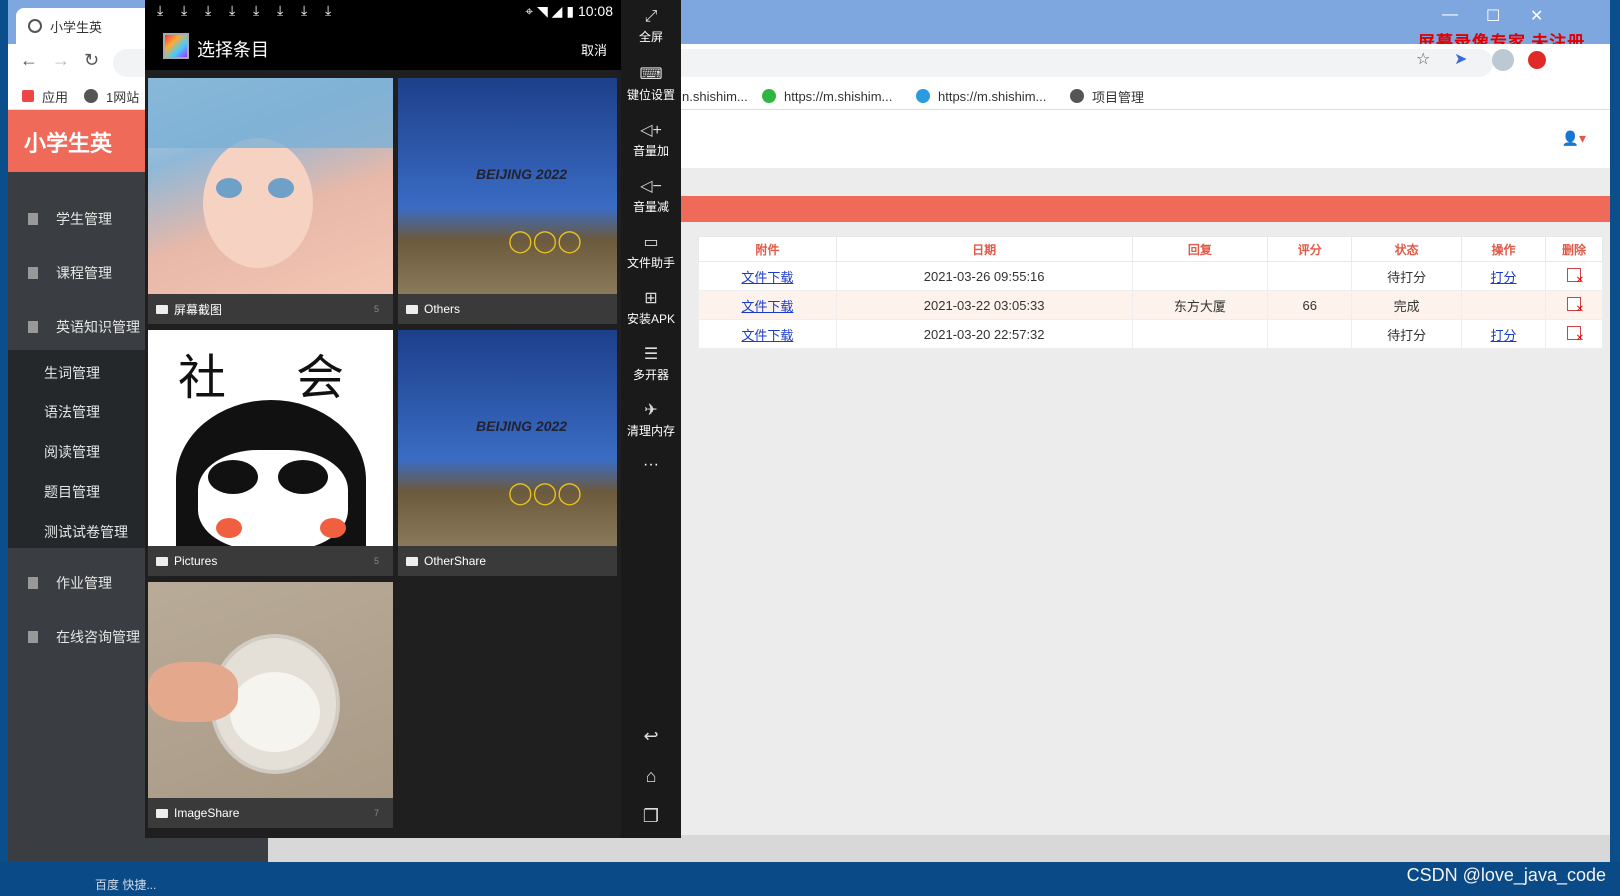 This screenshot has height=896, width=1620. Describe the element at coordinates (72, 492) in the screenshot. I see `submenu-item-questions: 题目管理` at that location.